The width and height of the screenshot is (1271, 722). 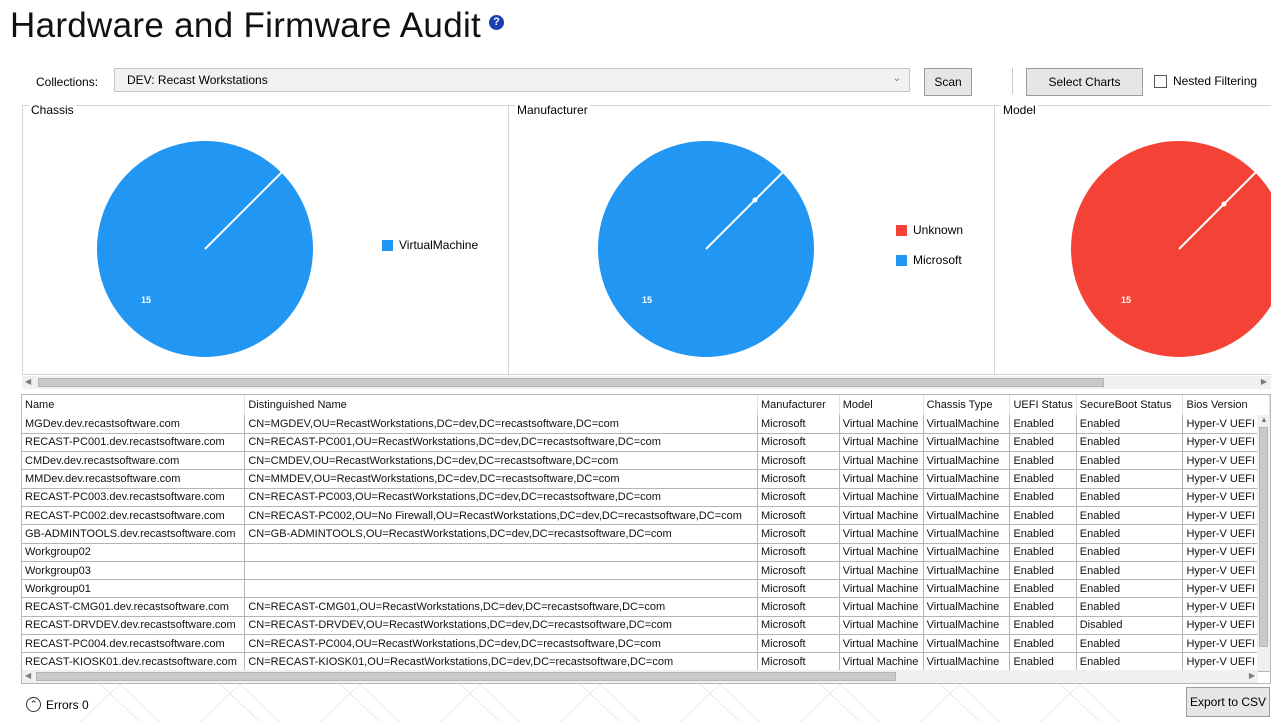 I want to click on chart-title-manufacturer: Manufacturer, so click(x=552, y=110).